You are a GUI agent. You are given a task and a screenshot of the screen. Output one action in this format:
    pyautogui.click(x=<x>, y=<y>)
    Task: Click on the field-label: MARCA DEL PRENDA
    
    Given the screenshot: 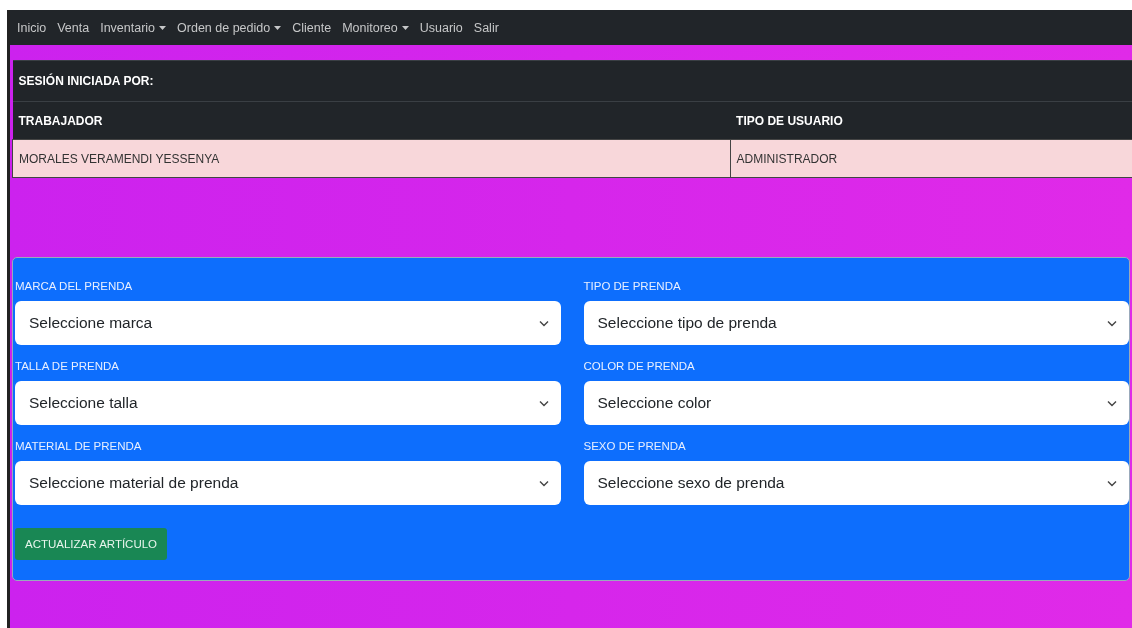 What is the action you would take?
    pyautogui.click(x=74, y=286)
    